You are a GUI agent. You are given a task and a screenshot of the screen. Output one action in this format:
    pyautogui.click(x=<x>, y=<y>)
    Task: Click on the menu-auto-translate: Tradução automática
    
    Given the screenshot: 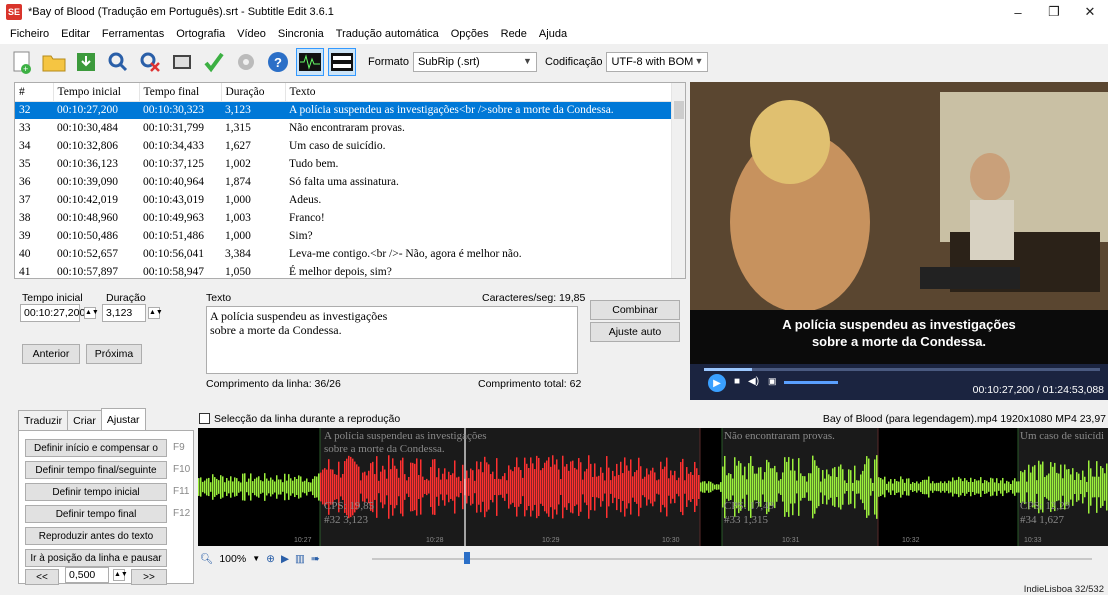 What is the action you would take?
    pyautogui.click(x=387, y=34)
    